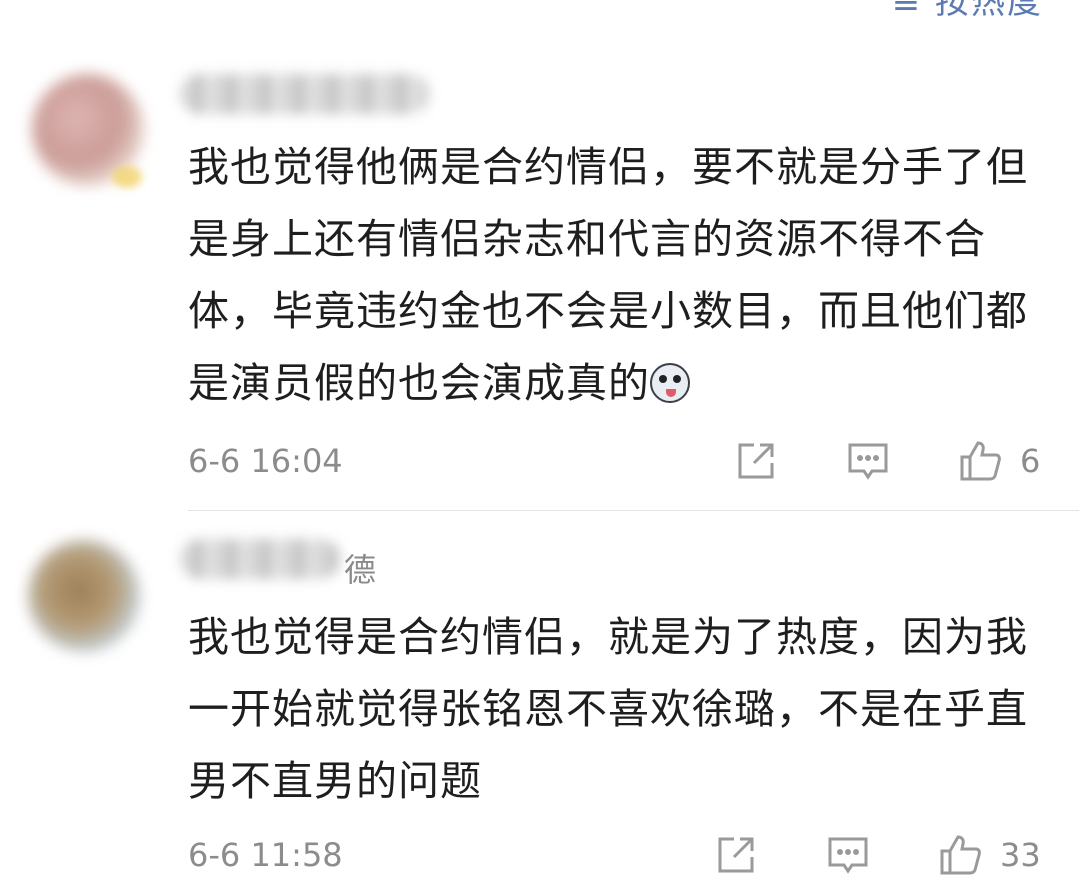 This screenshot has height=880, width=1079. Describe the element at coordinates (670, 383) in the screenshot. I see `husky-emoji-icon` at that location.